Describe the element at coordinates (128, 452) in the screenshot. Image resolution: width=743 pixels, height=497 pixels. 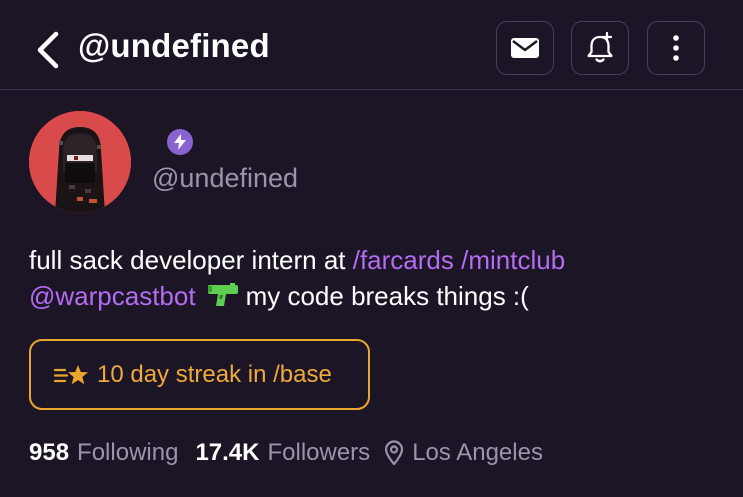
I see `following-label: Following` at that location.